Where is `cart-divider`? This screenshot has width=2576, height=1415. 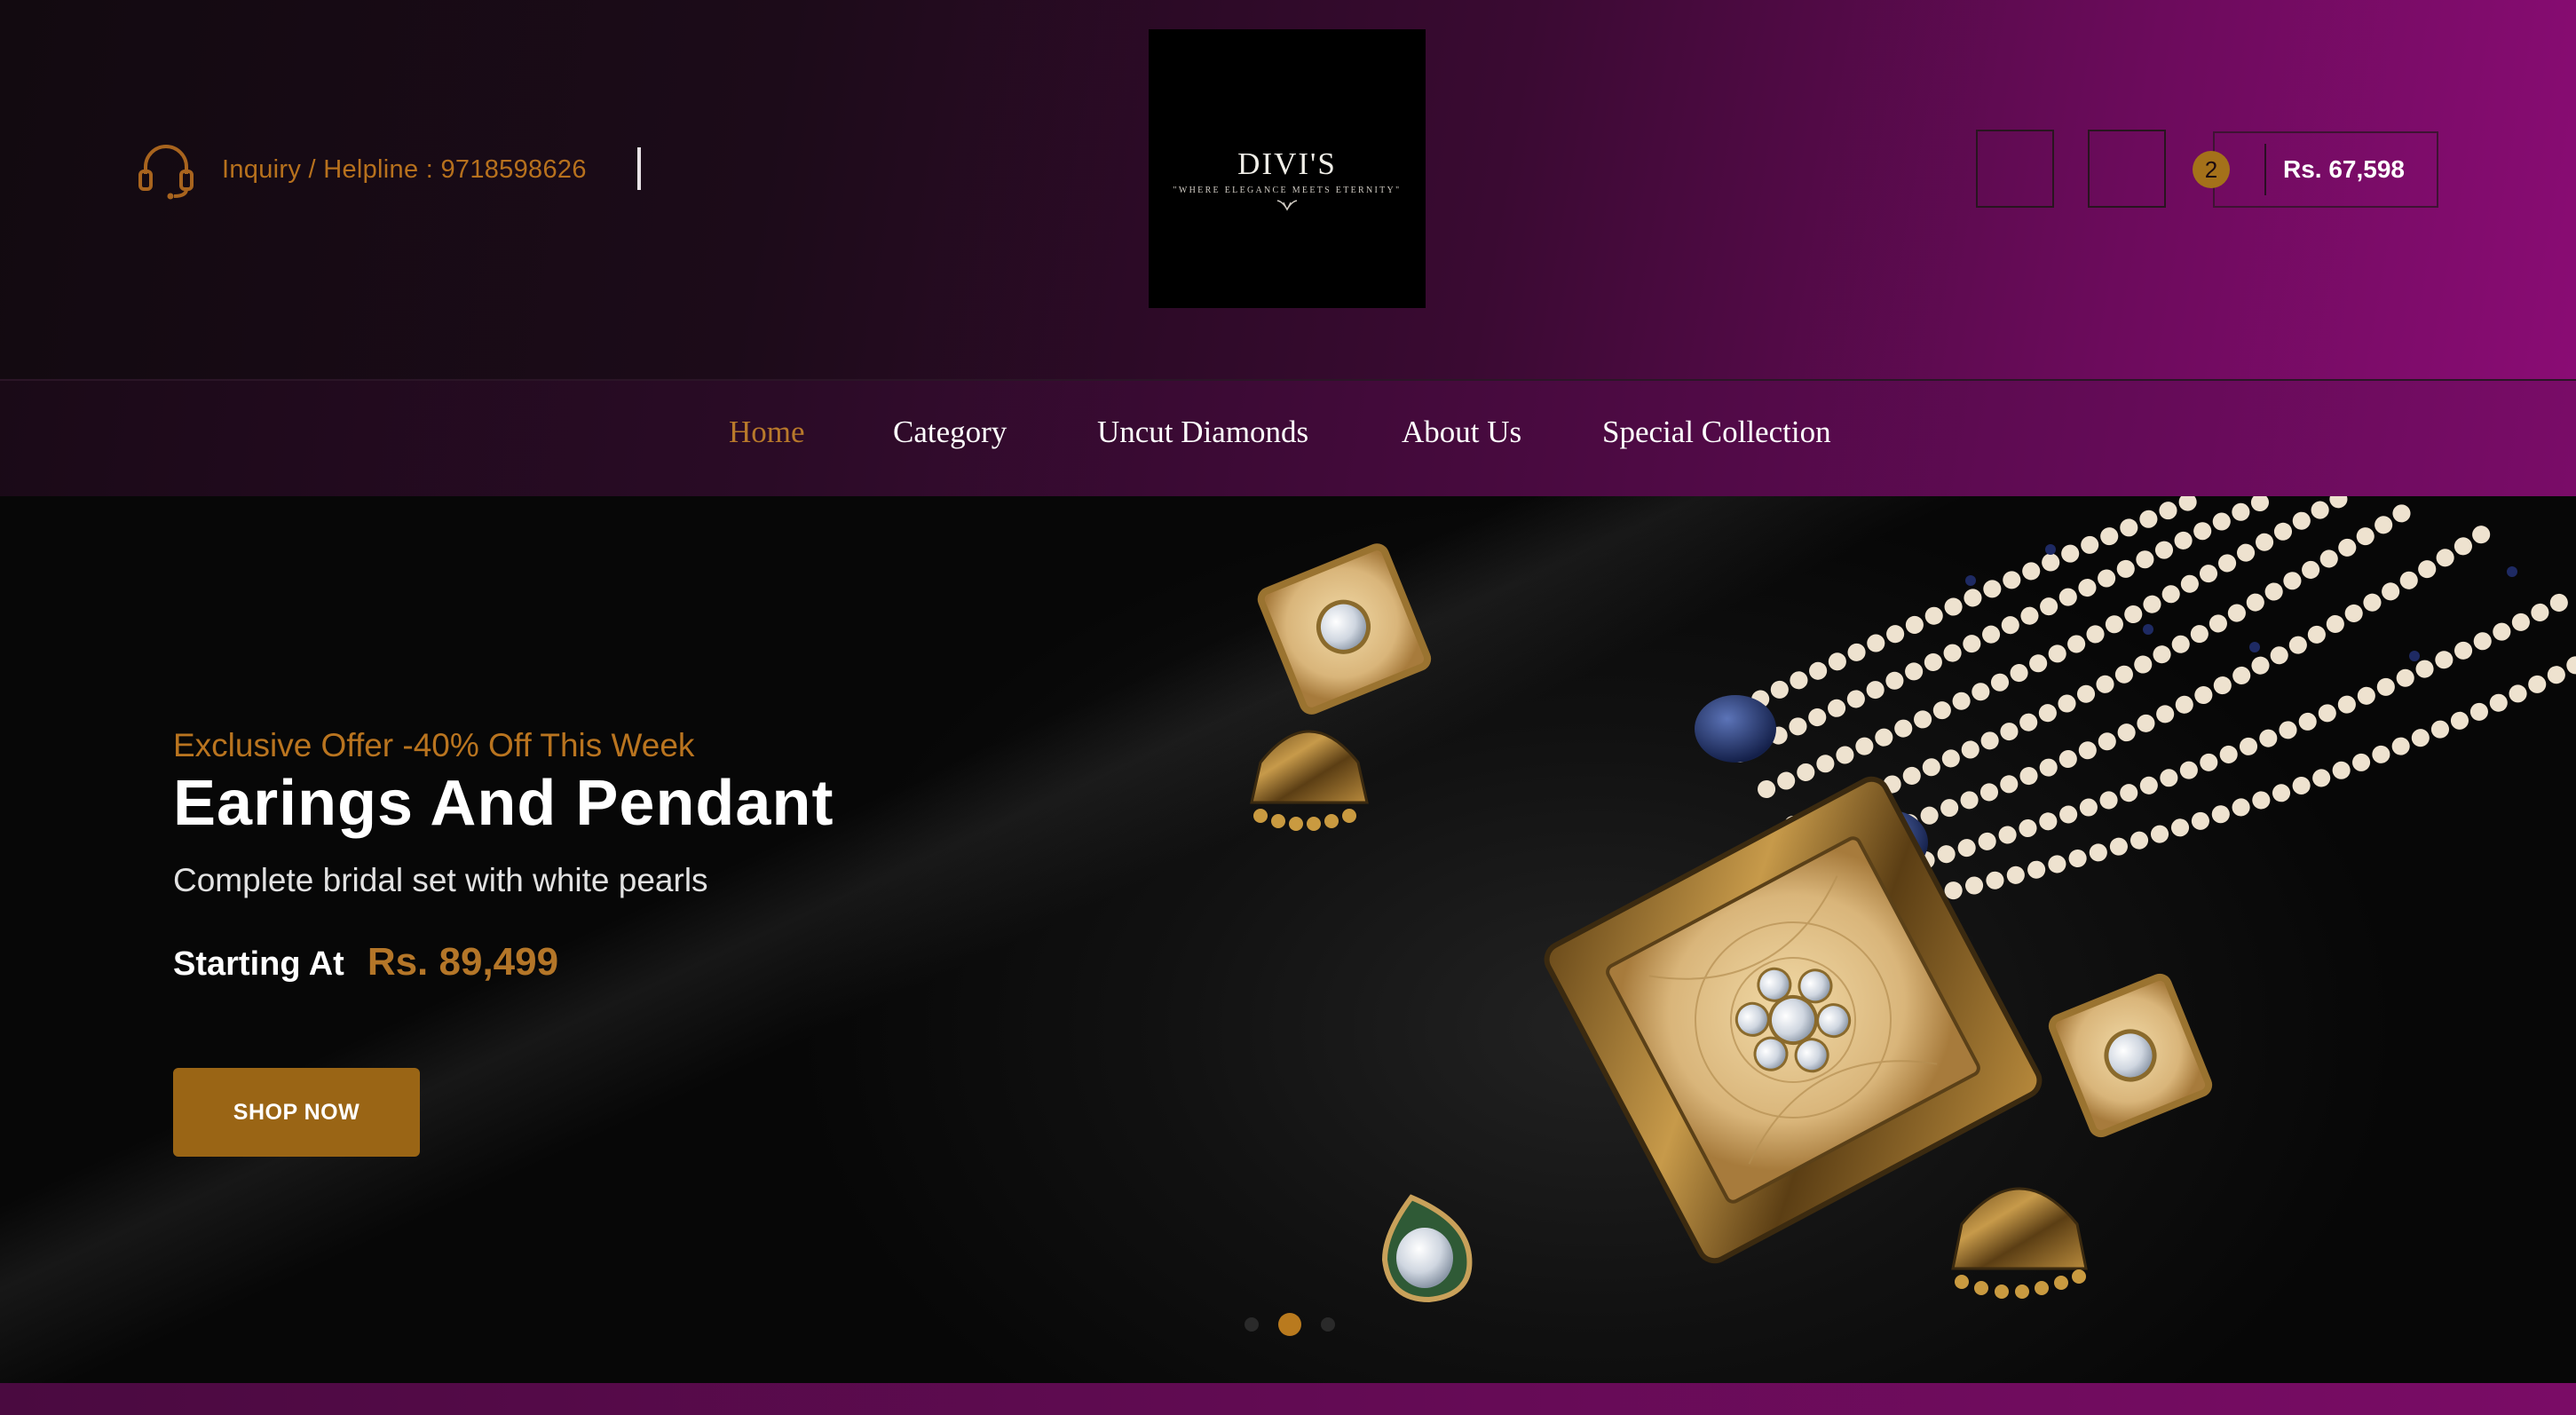
cart-divider is located at coordinates (2265, 169).